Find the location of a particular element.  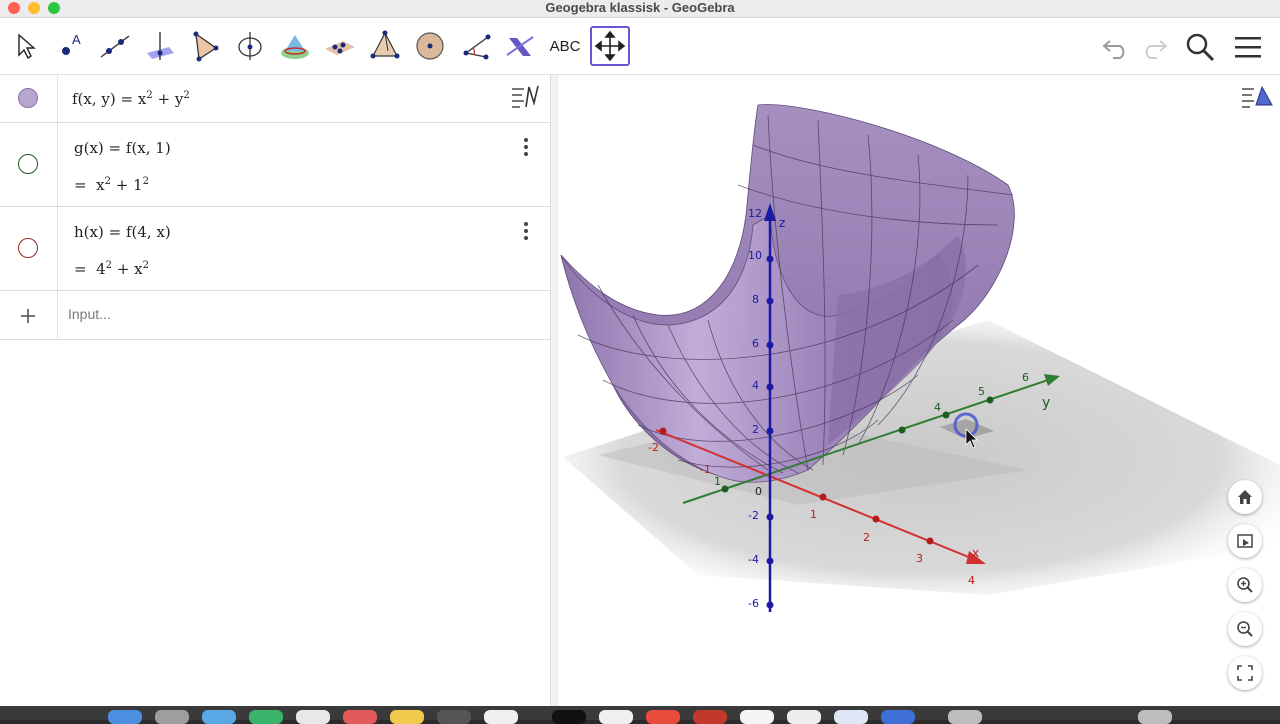

z-tick-neg2: -2 is located at coordinates (753, 515).